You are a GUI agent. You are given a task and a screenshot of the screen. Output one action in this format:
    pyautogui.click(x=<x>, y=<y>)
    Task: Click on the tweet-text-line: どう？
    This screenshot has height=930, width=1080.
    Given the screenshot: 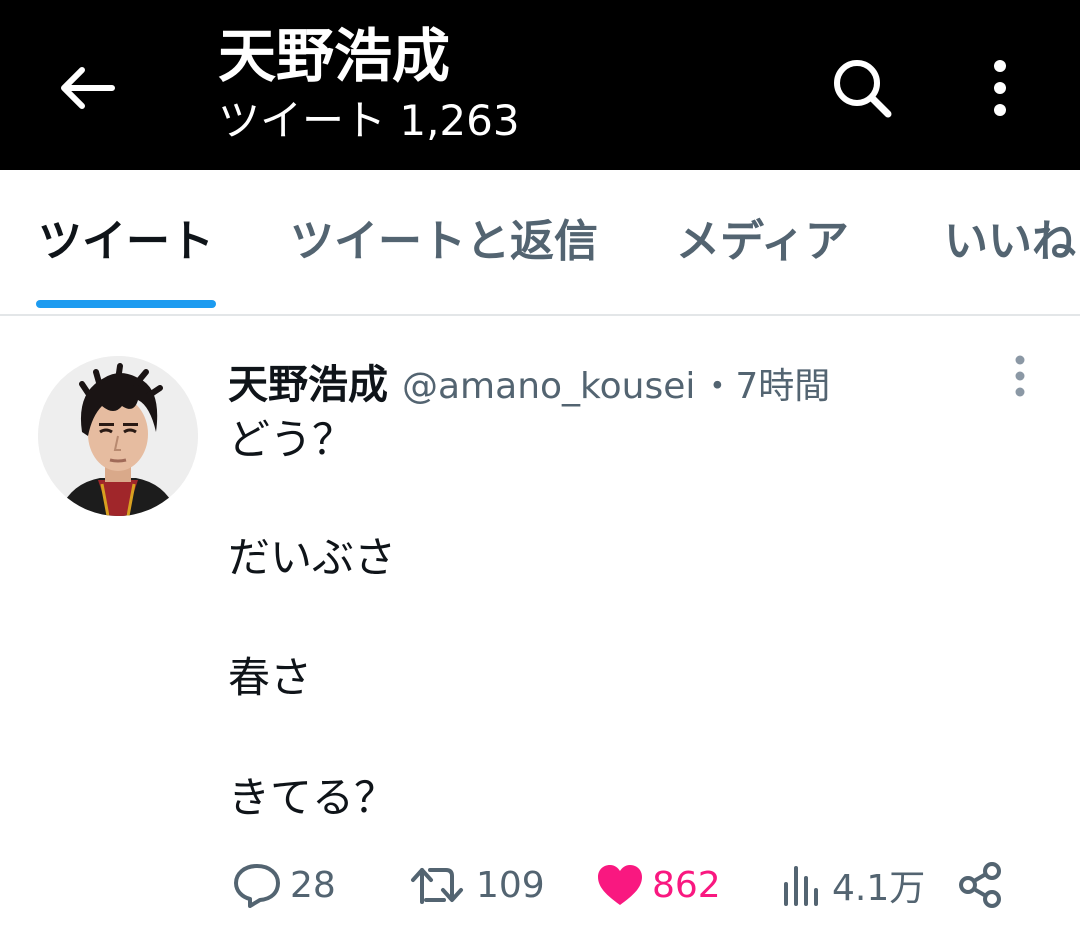 What is the action you would take?
    pyautogui.click(x=291, y=439)
    